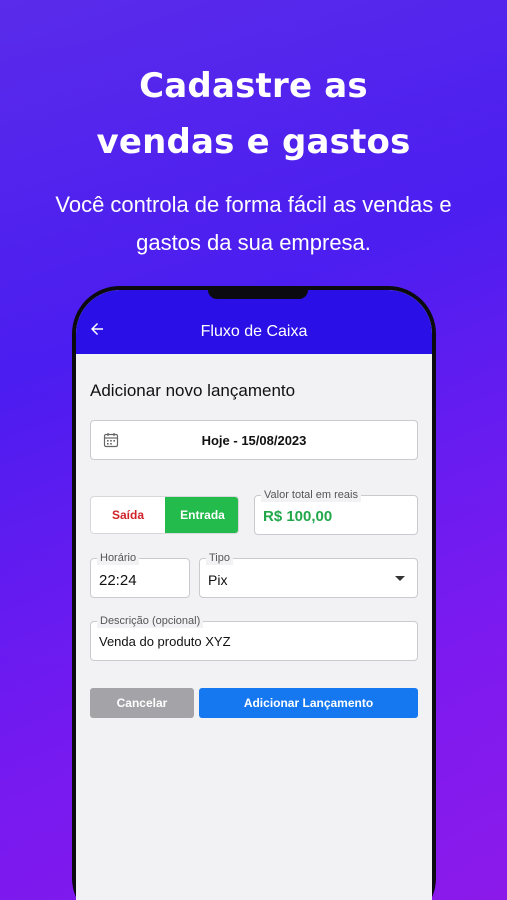  I want to click on valor-label: Valor total em reais, so click(311, 495).